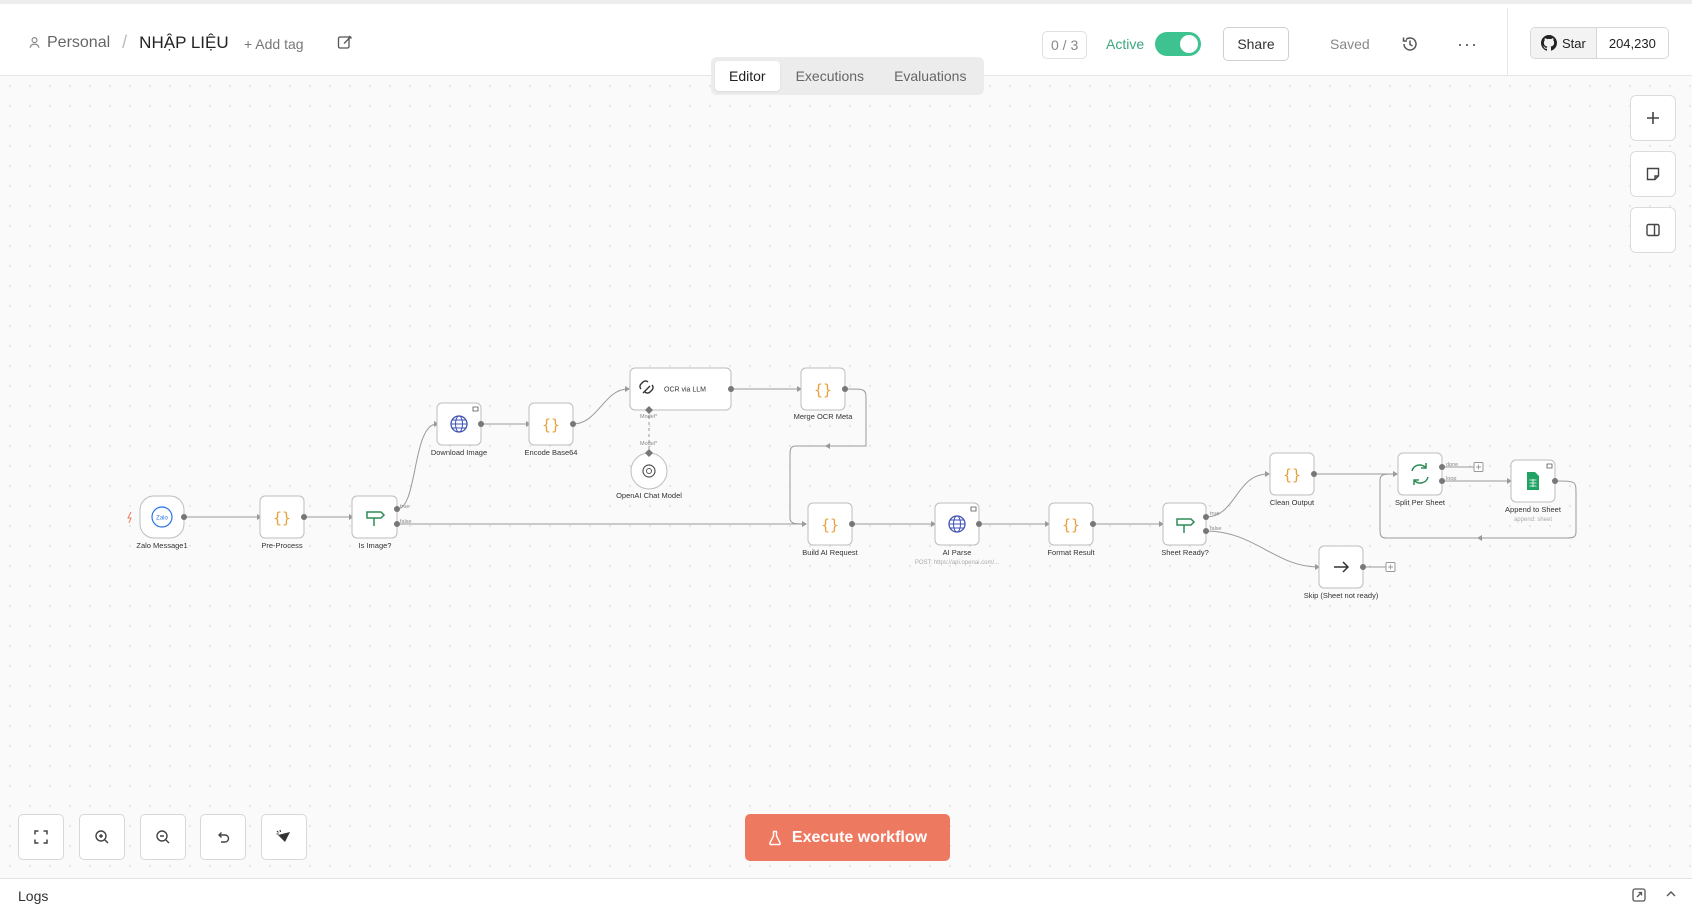 Image resolution: width=1692 pixels, height=910 pixels. I want to click on fit-view-icon, so click(41, 837).